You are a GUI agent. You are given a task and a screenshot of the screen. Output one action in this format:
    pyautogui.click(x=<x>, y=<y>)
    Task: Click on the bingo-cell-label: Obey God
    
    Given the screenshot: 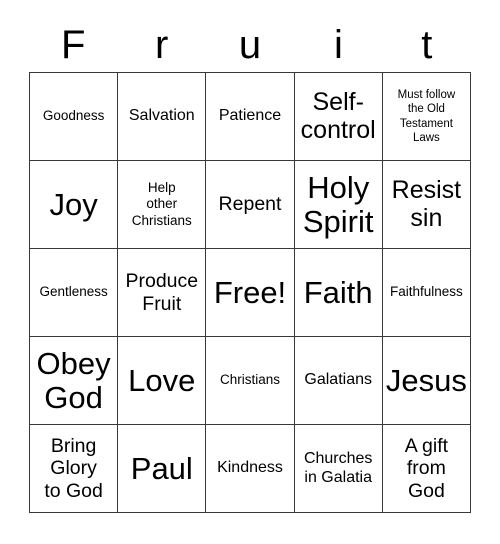 What is the action you would take?
    pyautogui.click(x=73, y=380)
    